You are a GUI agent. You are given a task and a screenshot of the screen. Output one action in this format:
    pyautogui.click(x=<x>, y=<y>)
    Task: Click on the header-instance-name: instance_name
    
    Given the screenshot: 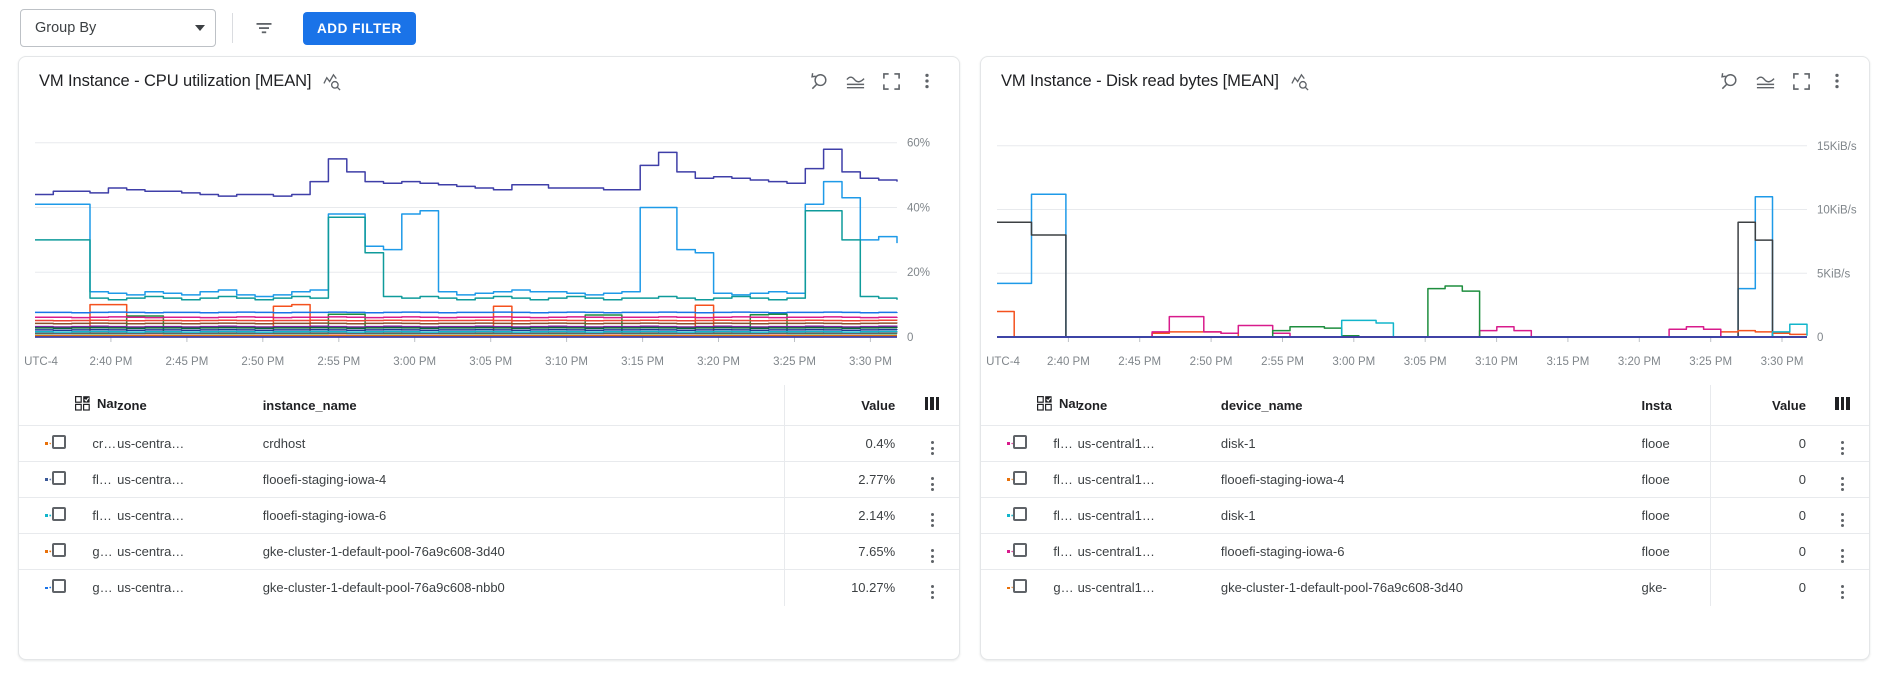 What is the action you would take?
    pyautogui.click(x=523, y=405)
    